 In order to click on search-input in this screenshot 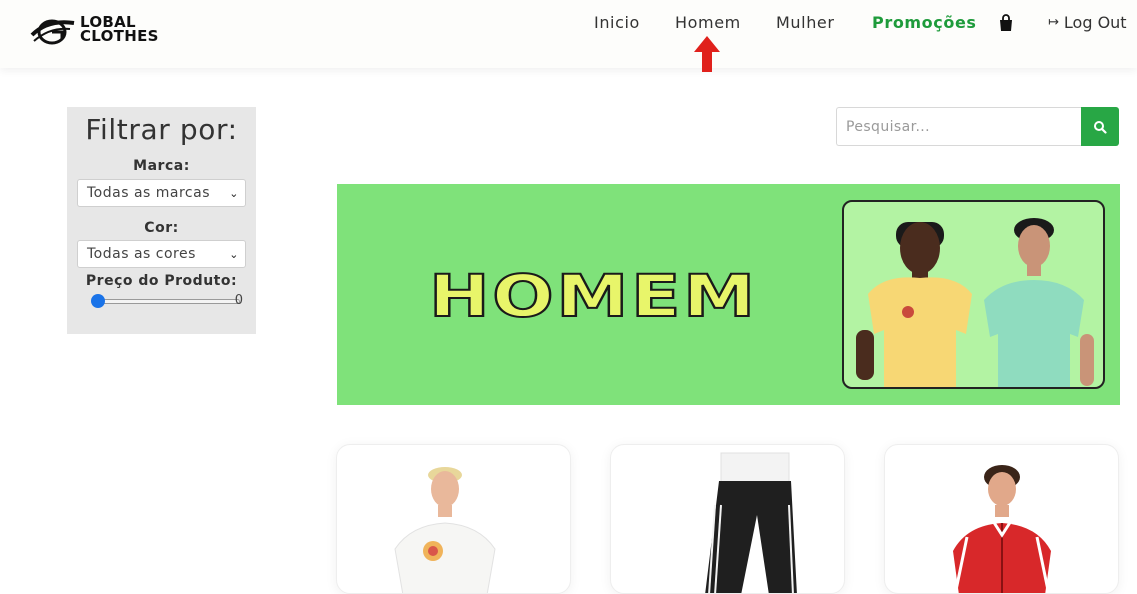, I will do `click(959, 126)`.